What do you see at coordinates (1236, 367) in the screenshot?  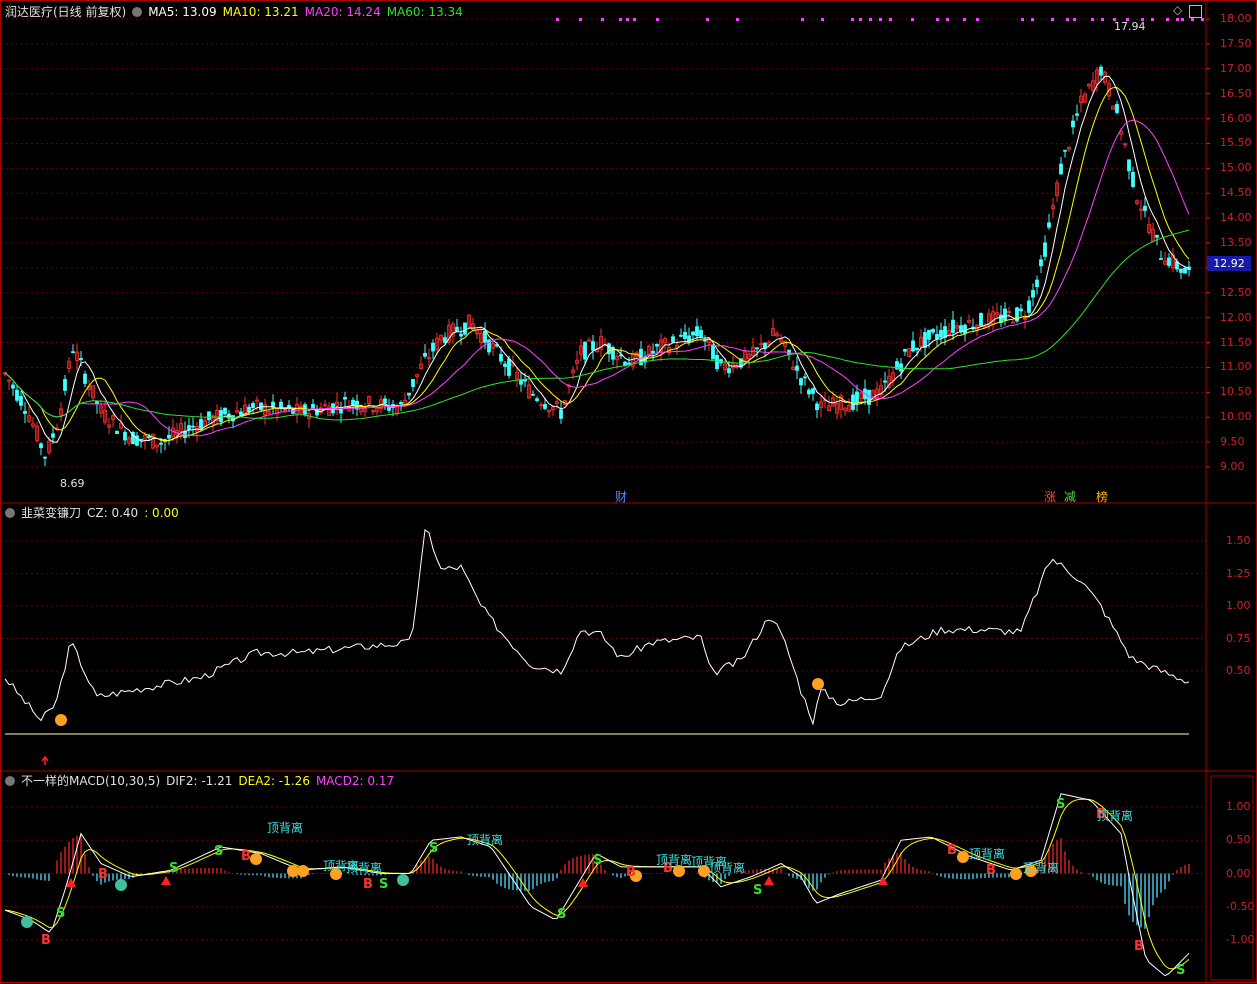 I see `price-tick-label: 11.00` at bounding box center [1236, 367].